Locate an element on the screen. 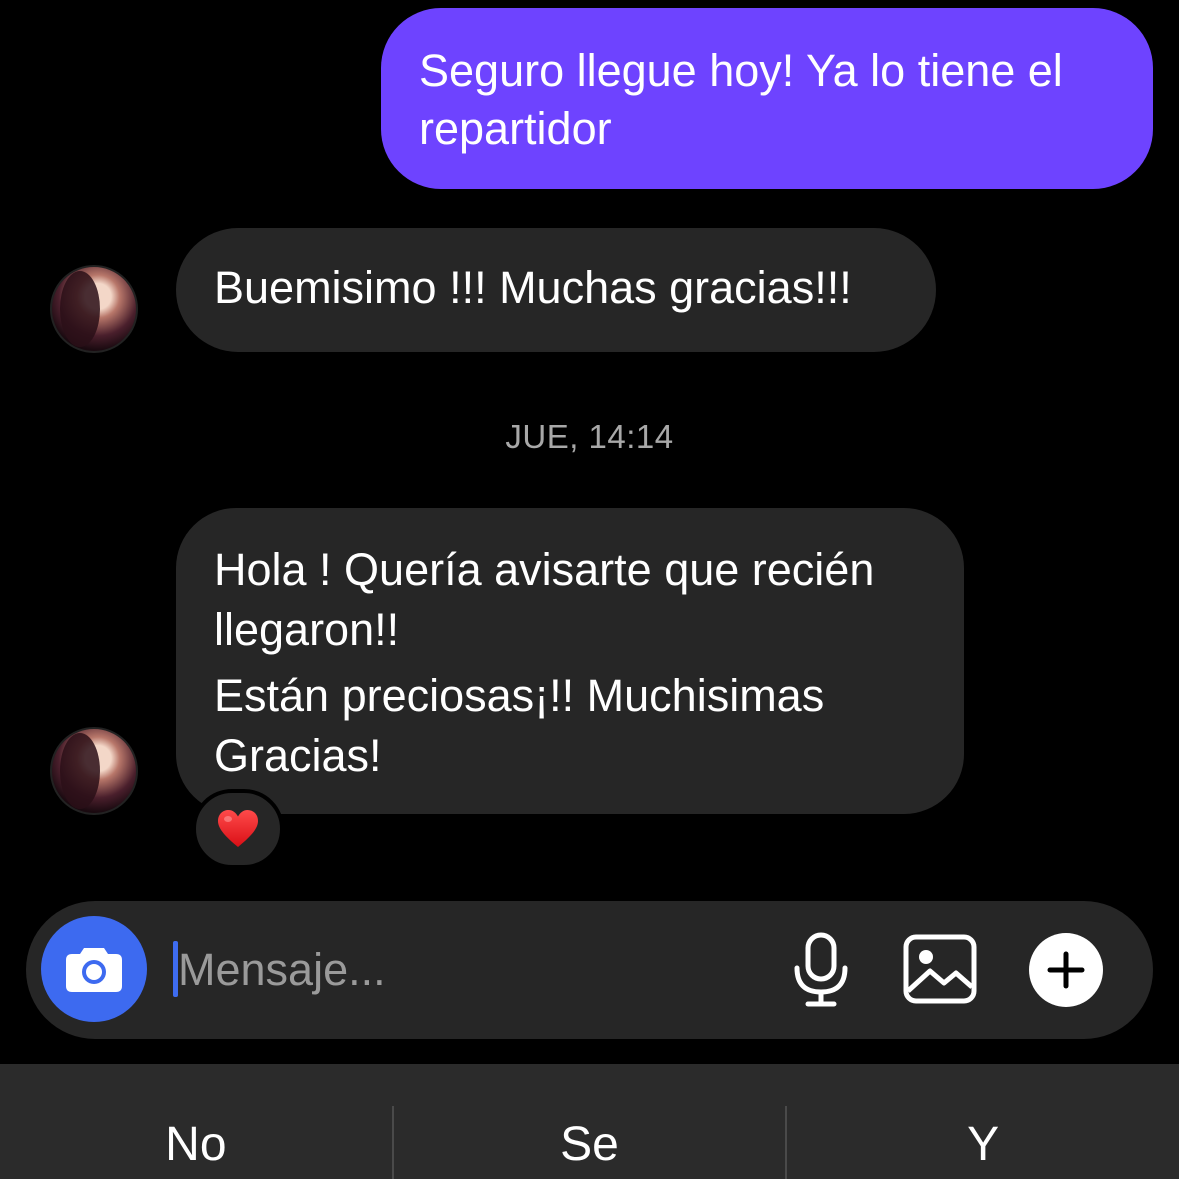 This screenshot has width=1179, height=1179. suggestion-item: No is located at coordinates (196, 1121).